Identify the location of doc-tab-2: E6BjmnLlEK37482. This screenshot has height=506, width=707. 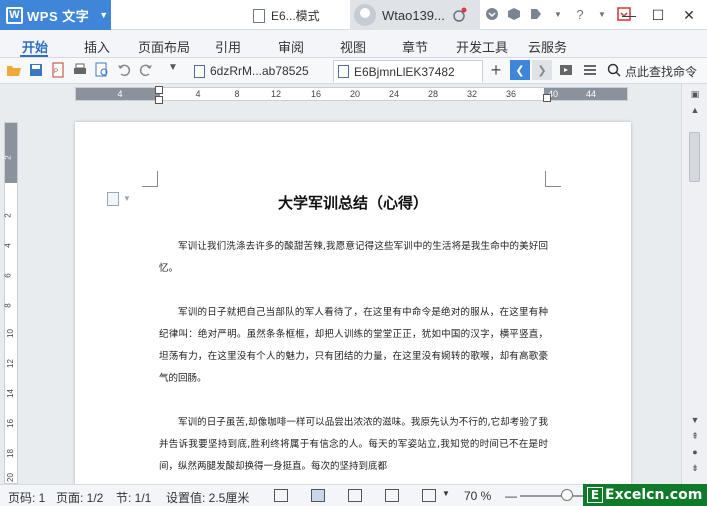
(408, 71).